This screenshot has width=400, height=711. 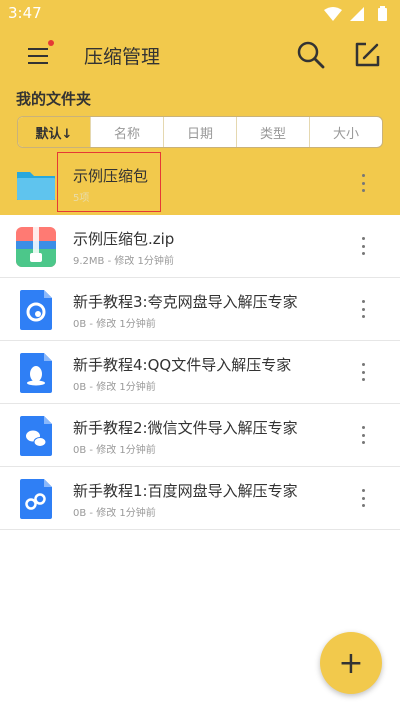 I want to click on file-meta: 9.2MB - 修改 1分钟前, so click(x=123, y=261).